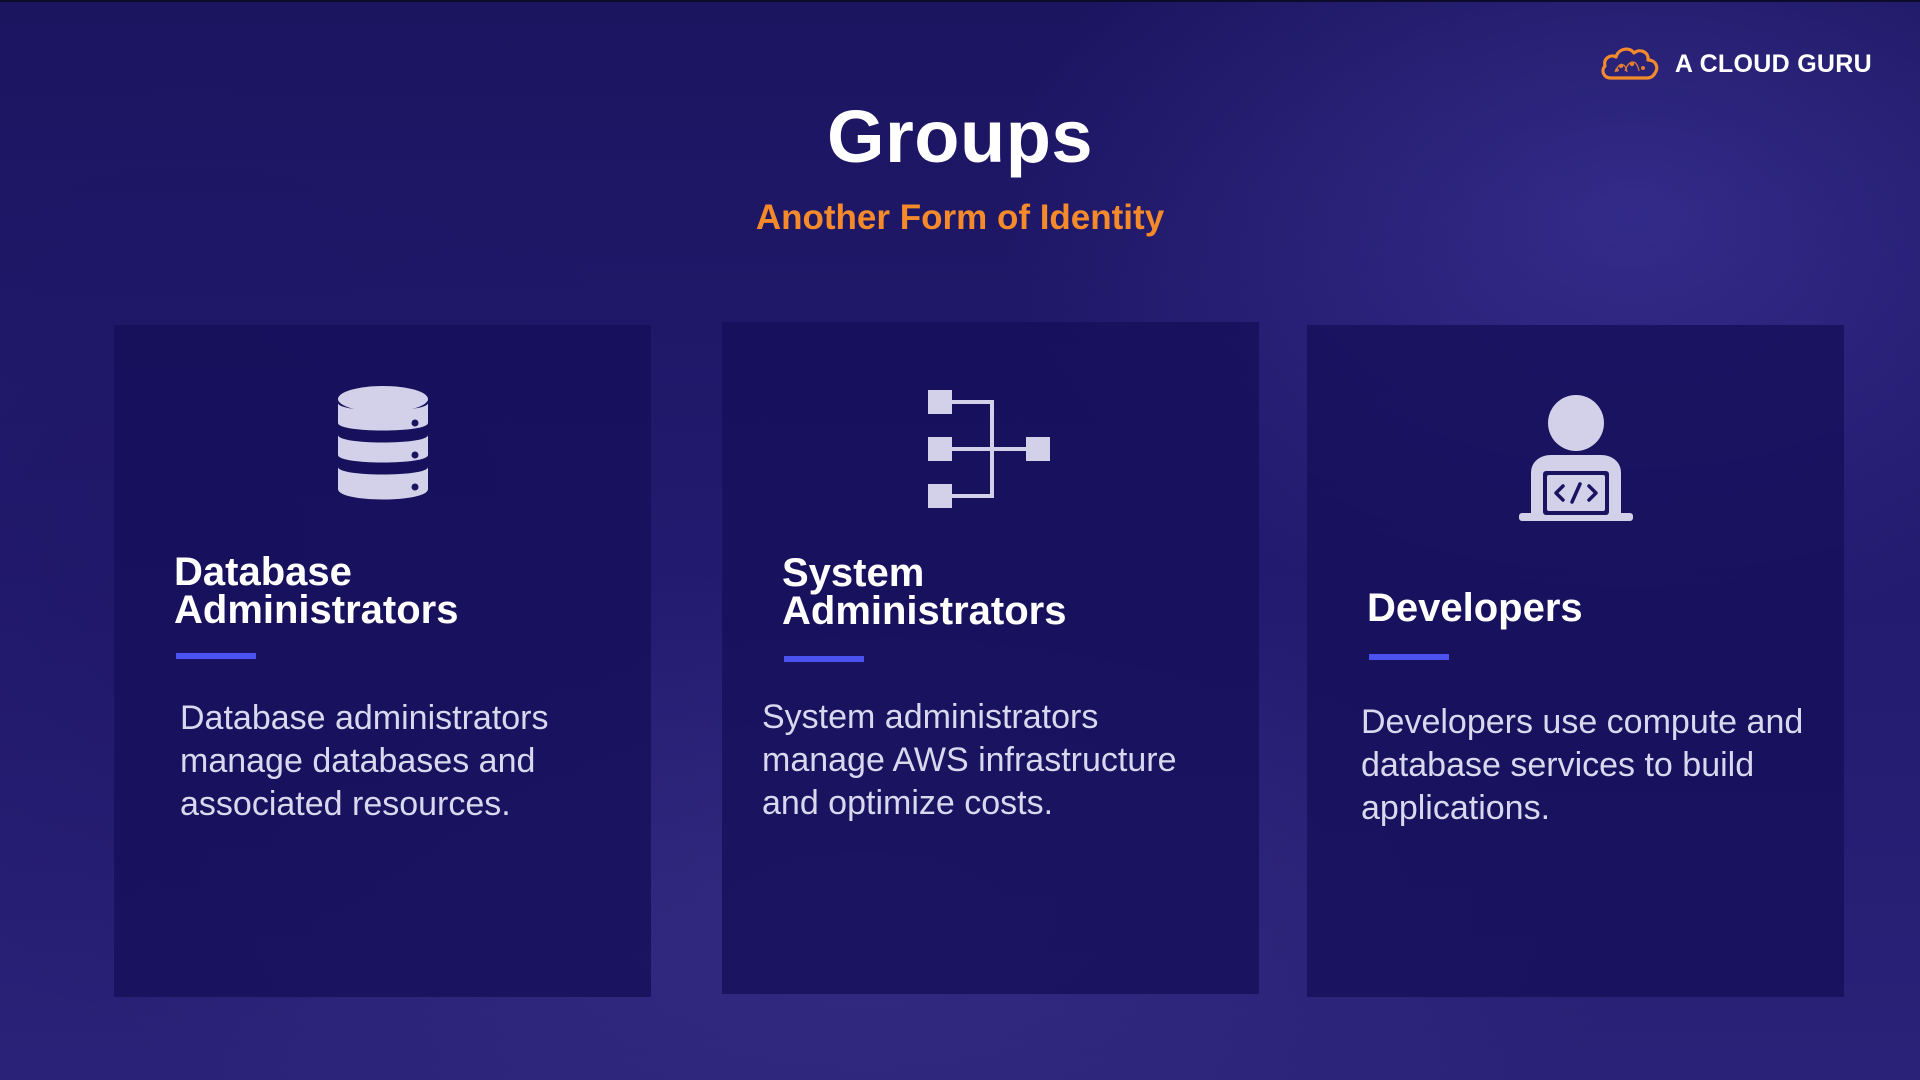 Image resolution: width=1920 pixels, height=1080 pixels. Describe the element at coordinates (263, 572) in the screenshot. I see `card-heading-line1: Database` at that location.